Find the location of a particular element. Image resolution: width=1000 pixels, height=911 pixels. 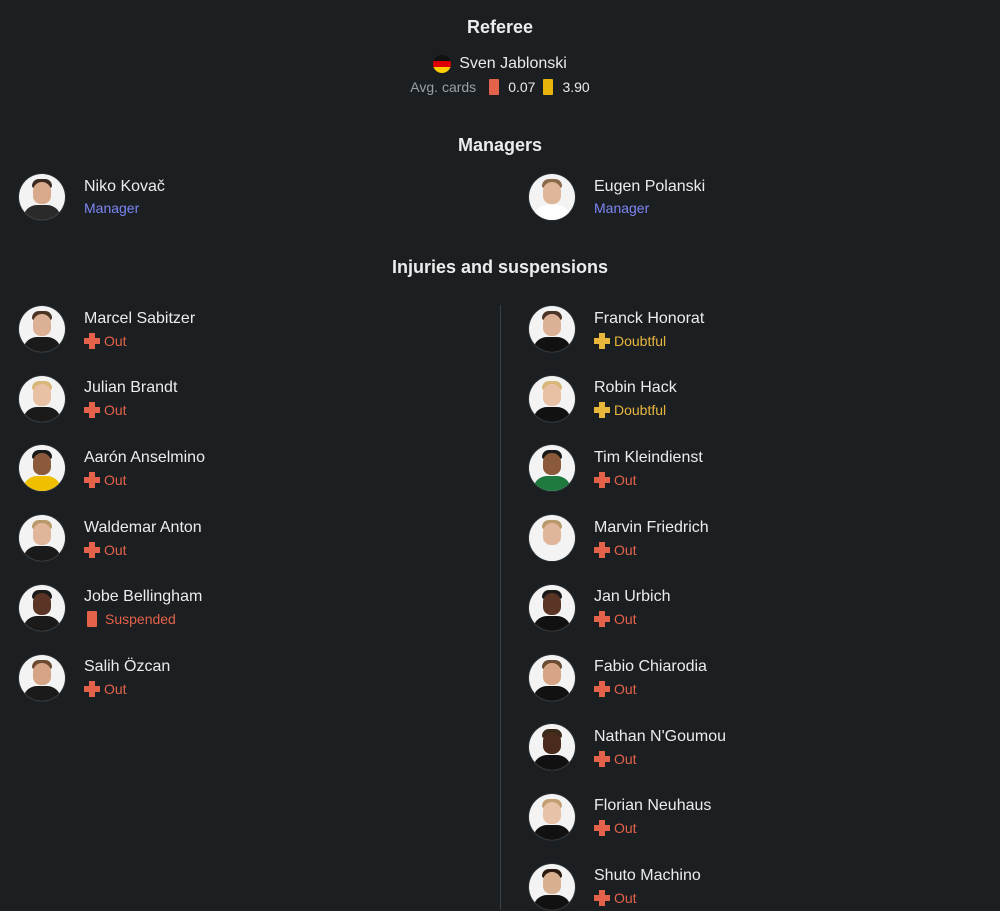

referee-name: Sven Jablonski is located at coordinates (513, 64).